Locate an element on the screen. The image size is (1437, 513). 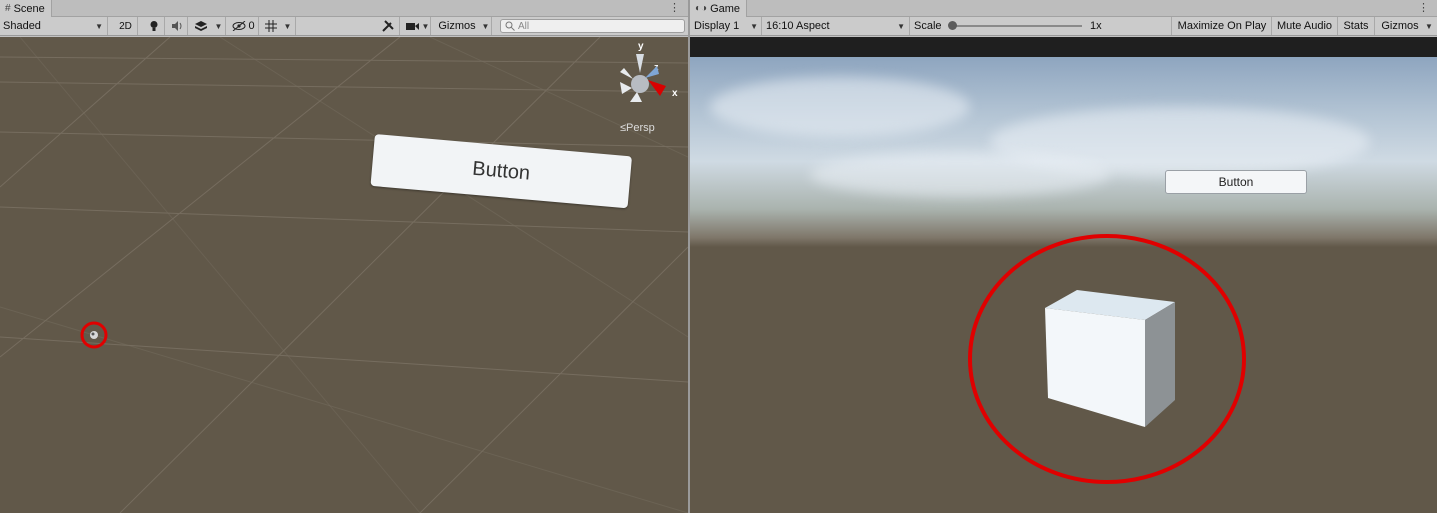
grid-toggle is located at coordinates (271, 26).